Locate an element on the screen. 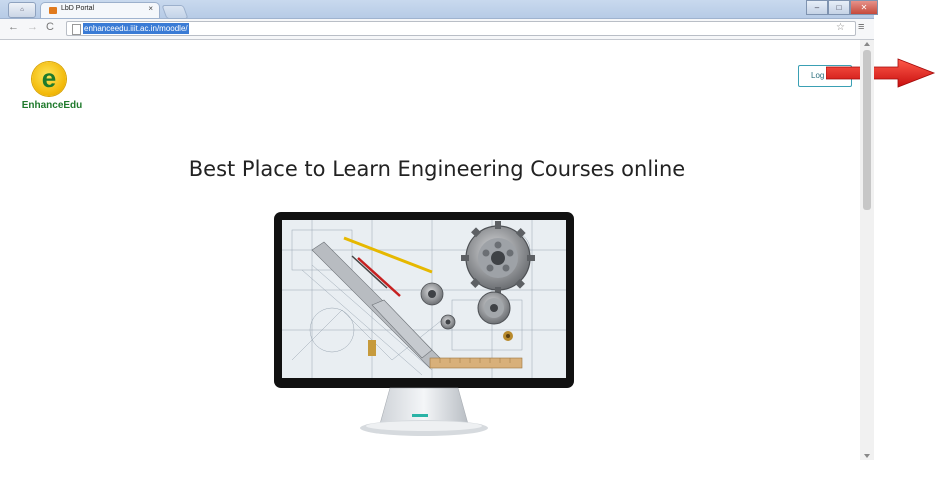 The image size is (942, 489). tab-close-icon: × is located at coordinates (150, 8).